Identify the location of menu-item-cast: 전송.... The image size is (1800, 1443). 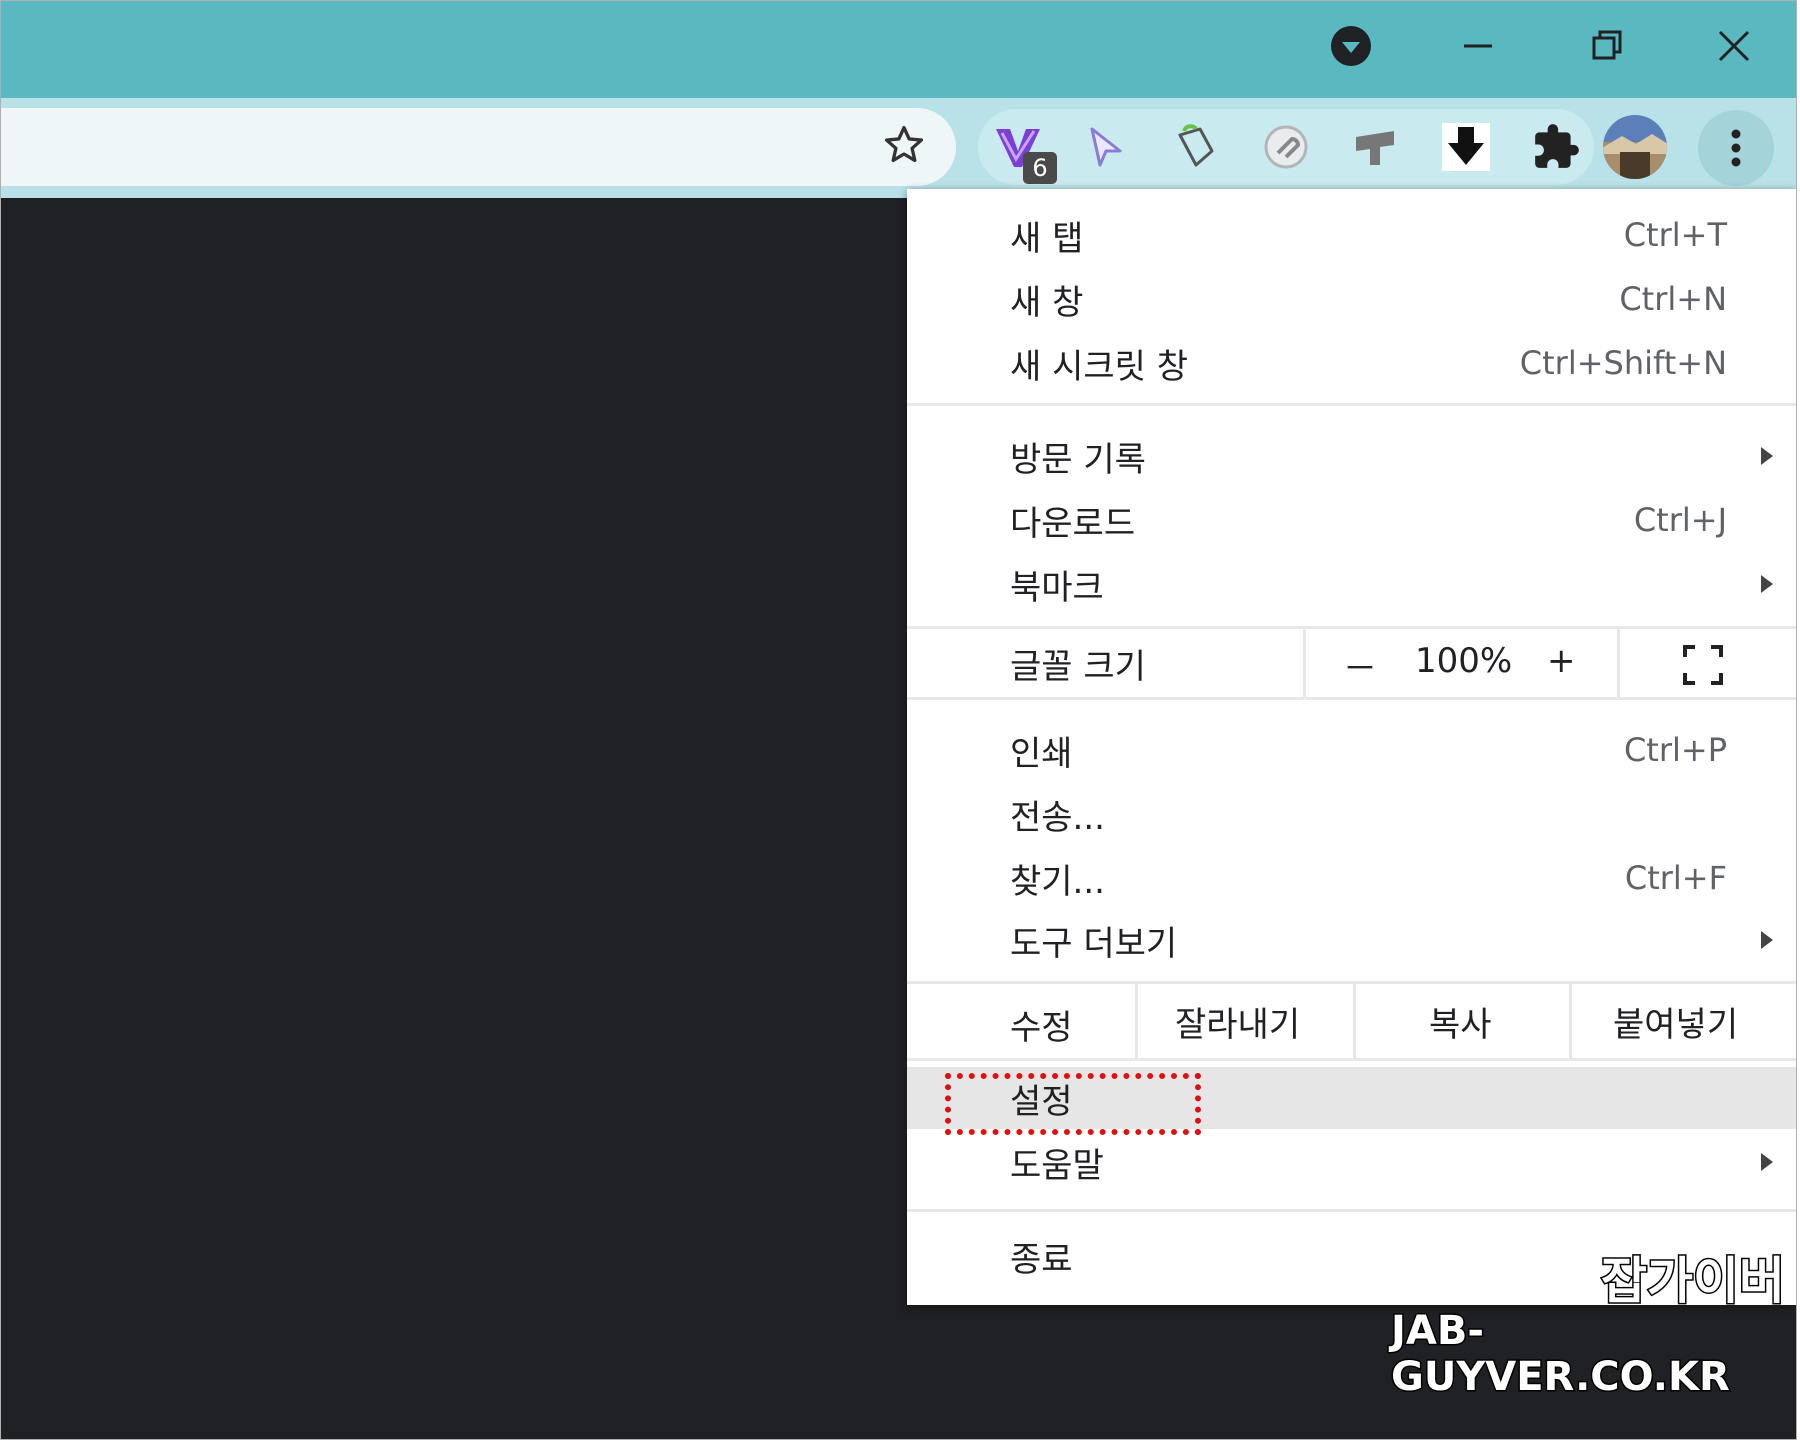
(1351, 814).